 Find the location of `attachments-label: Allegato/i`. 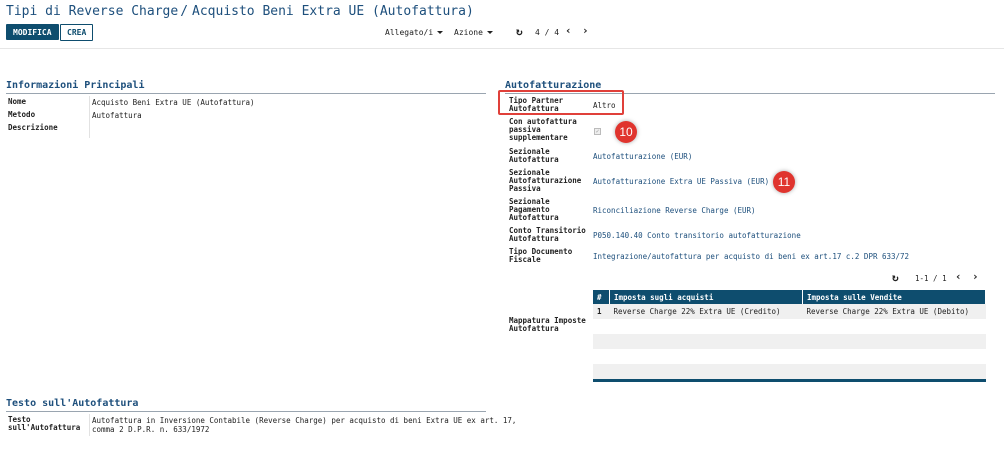

attachments-label: Allegato/i is located at coordinates (409, 32).